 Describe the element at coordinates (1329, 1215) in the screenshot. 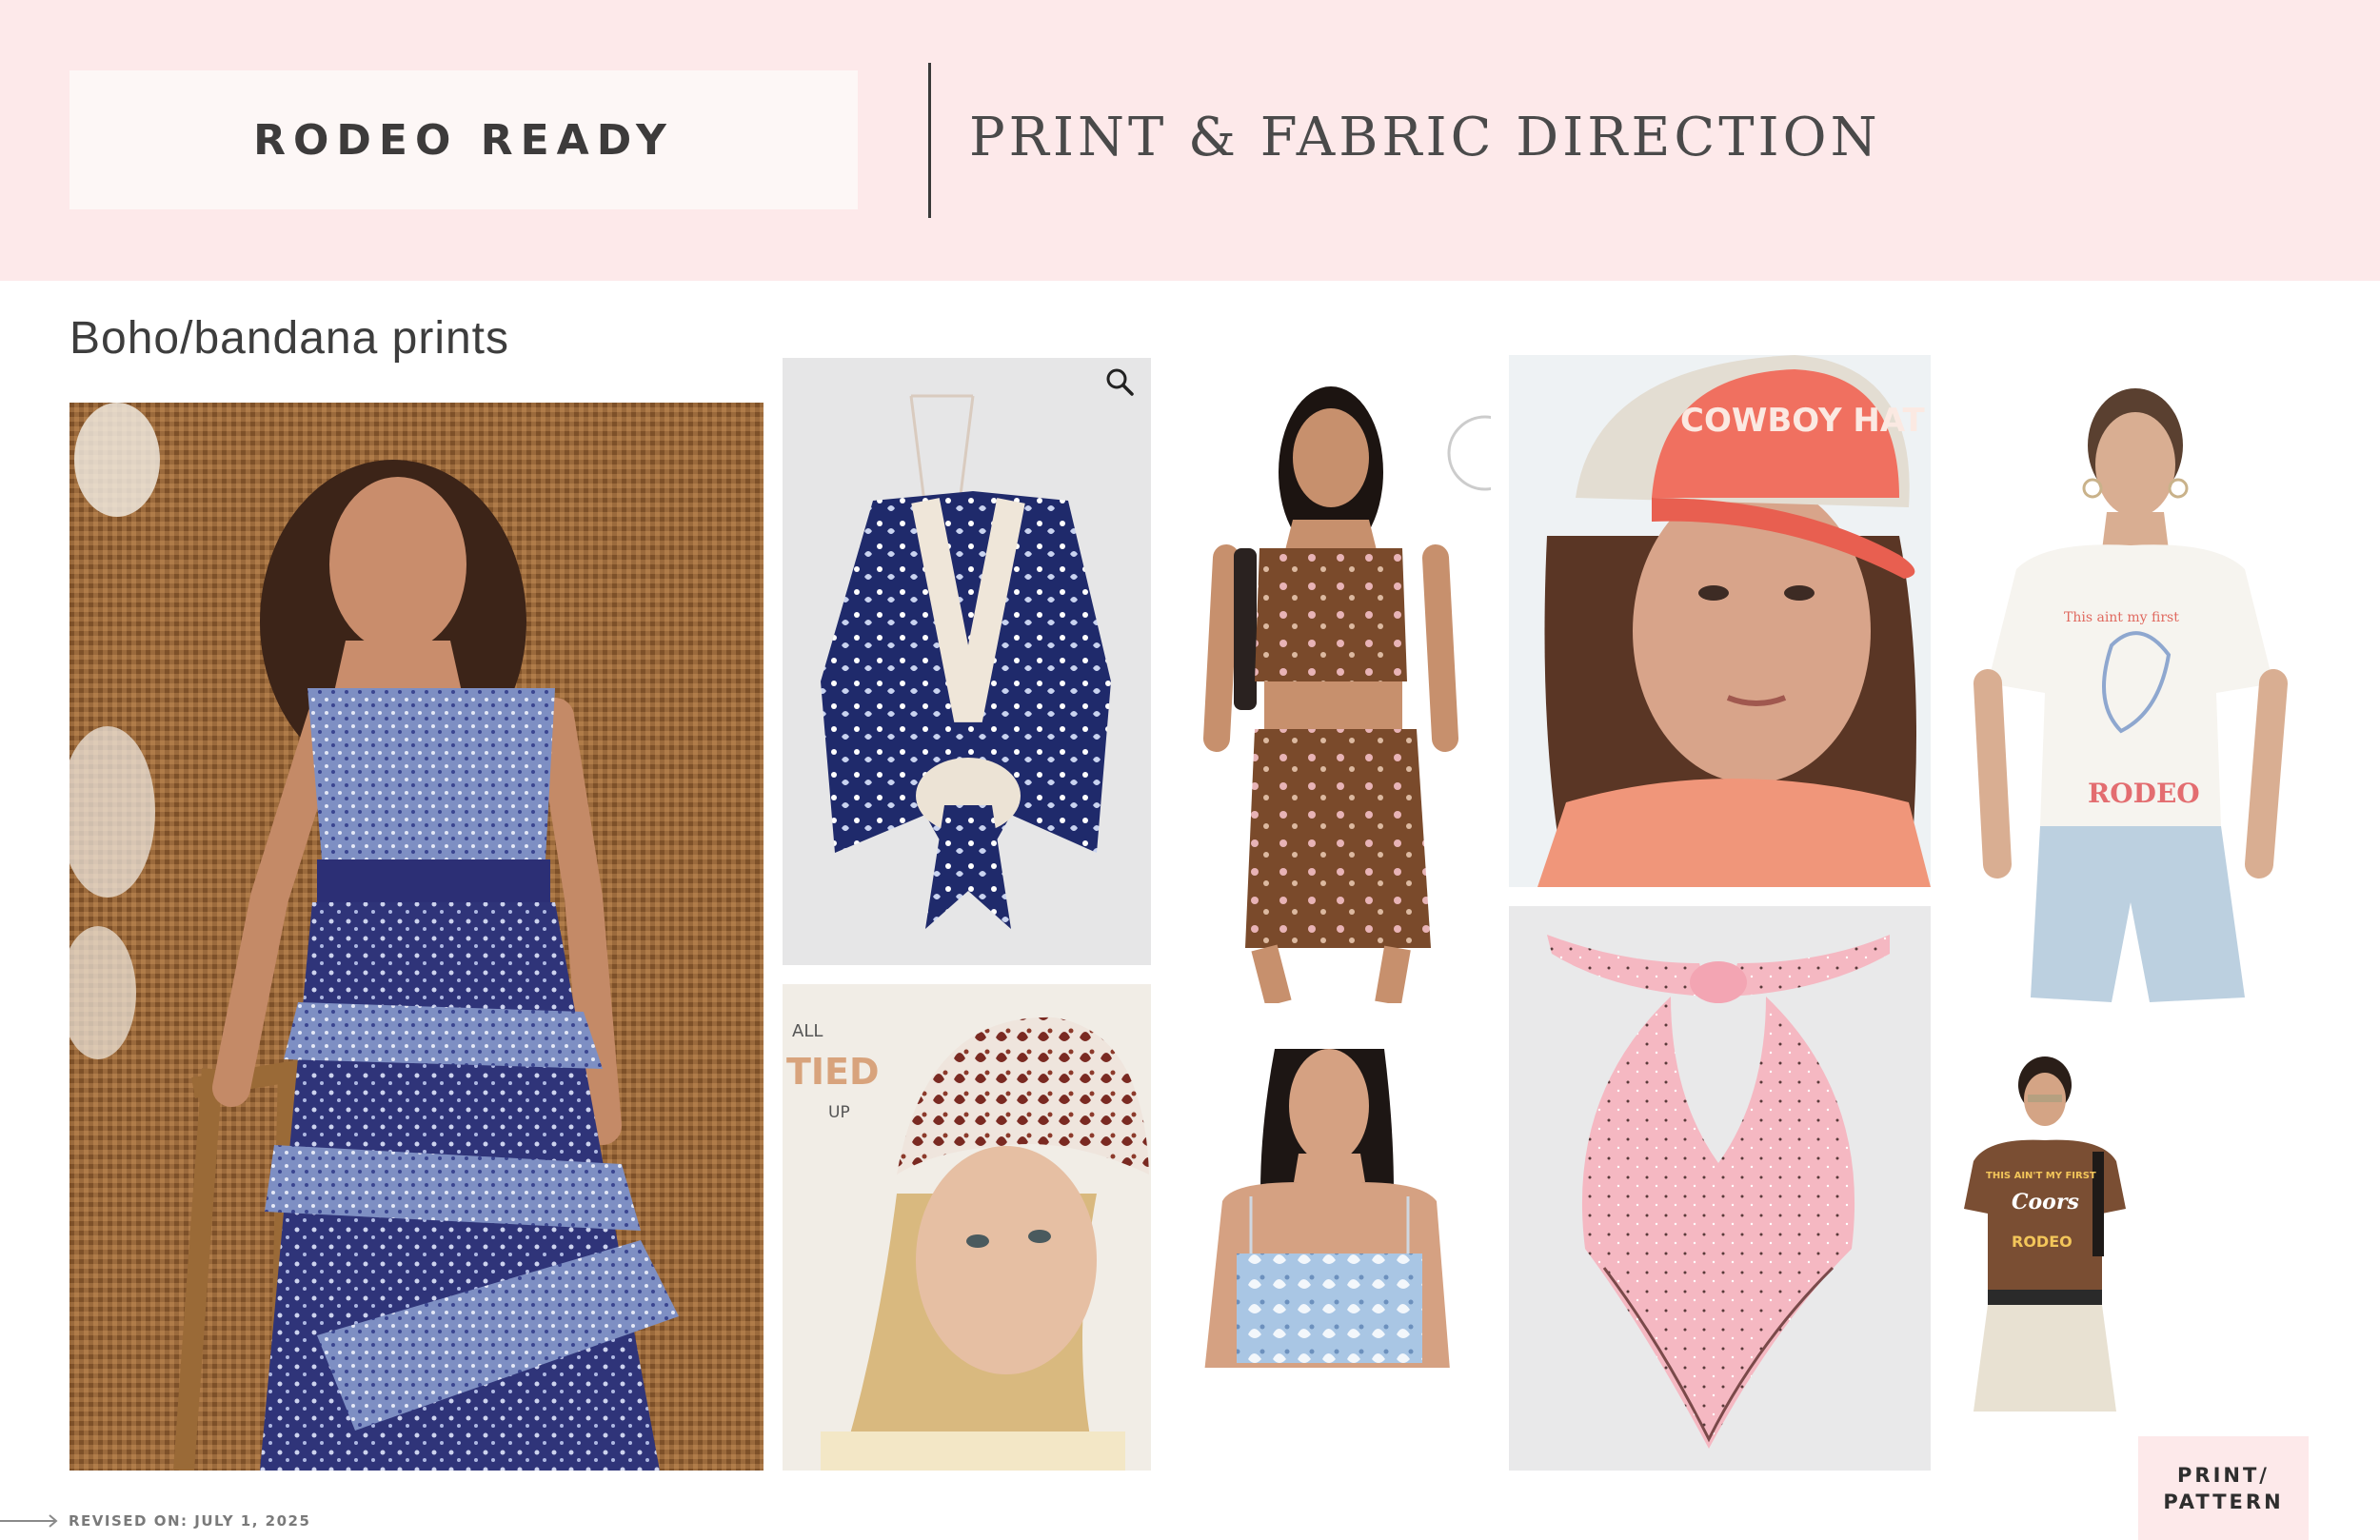

I see `photo-paisley-tube-top` at that location.